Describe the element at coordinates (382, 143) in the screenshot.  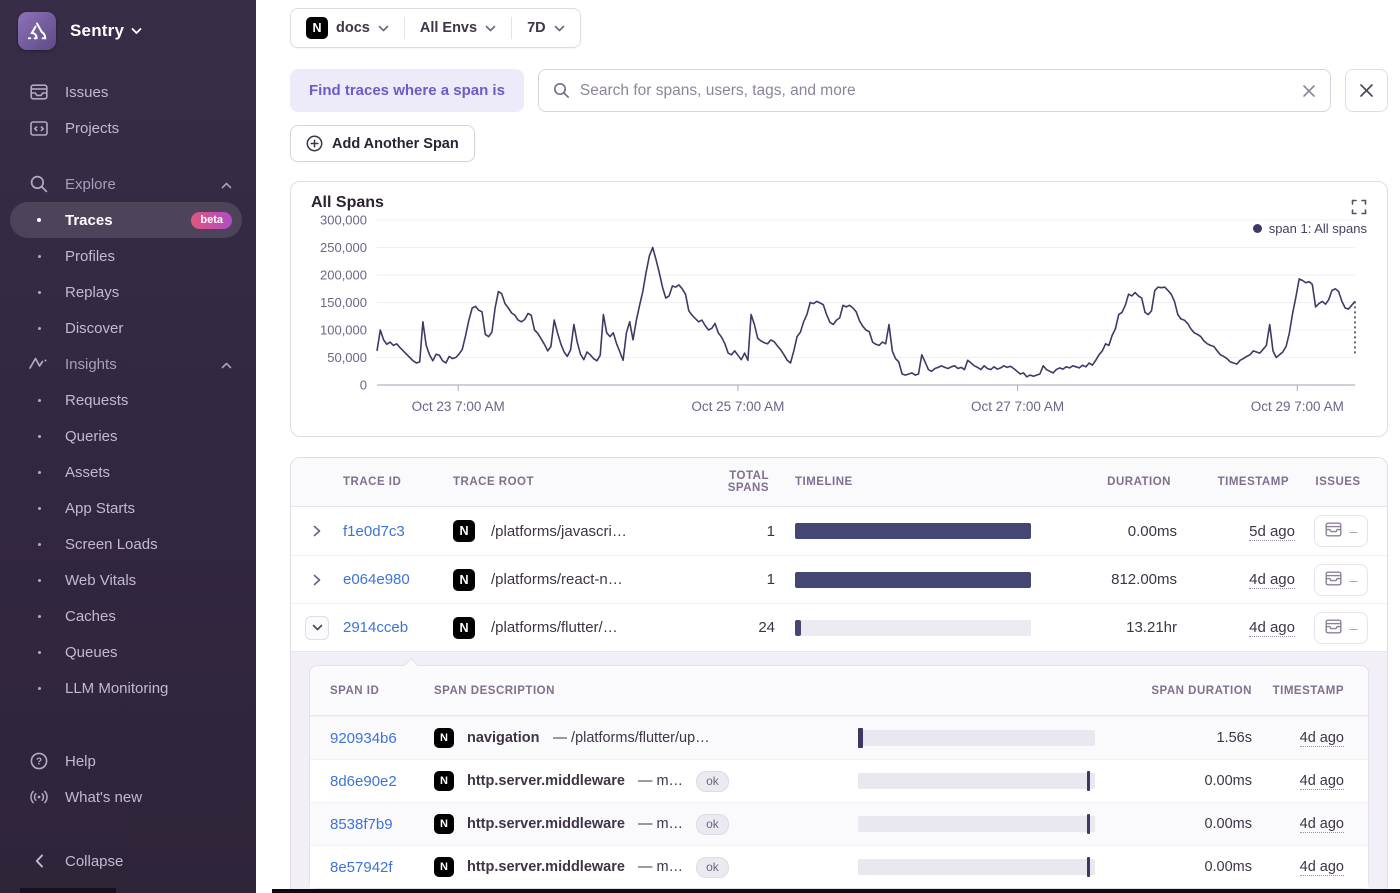
I see `add-another-span-button: Add Another Span` at that location.